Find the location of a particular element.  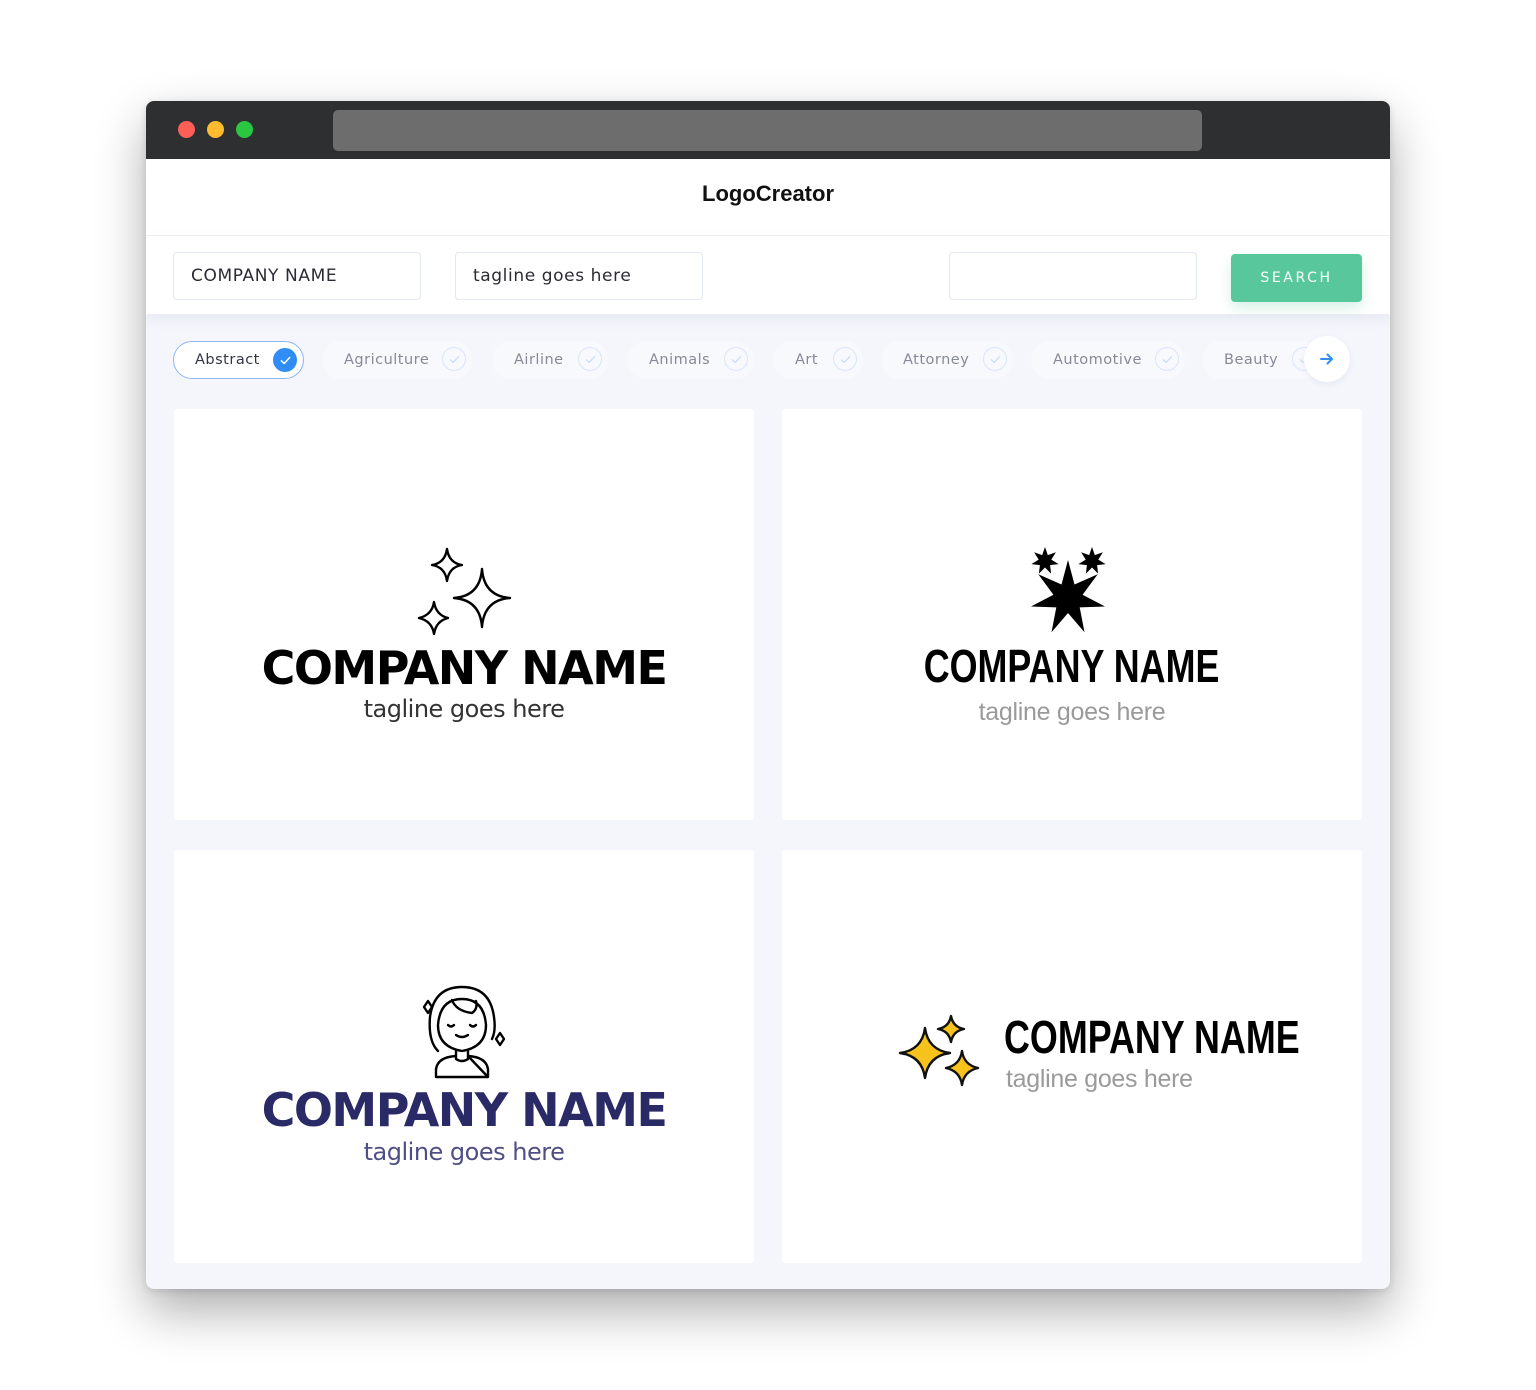

title-bar is located at coordinates (768, 130).